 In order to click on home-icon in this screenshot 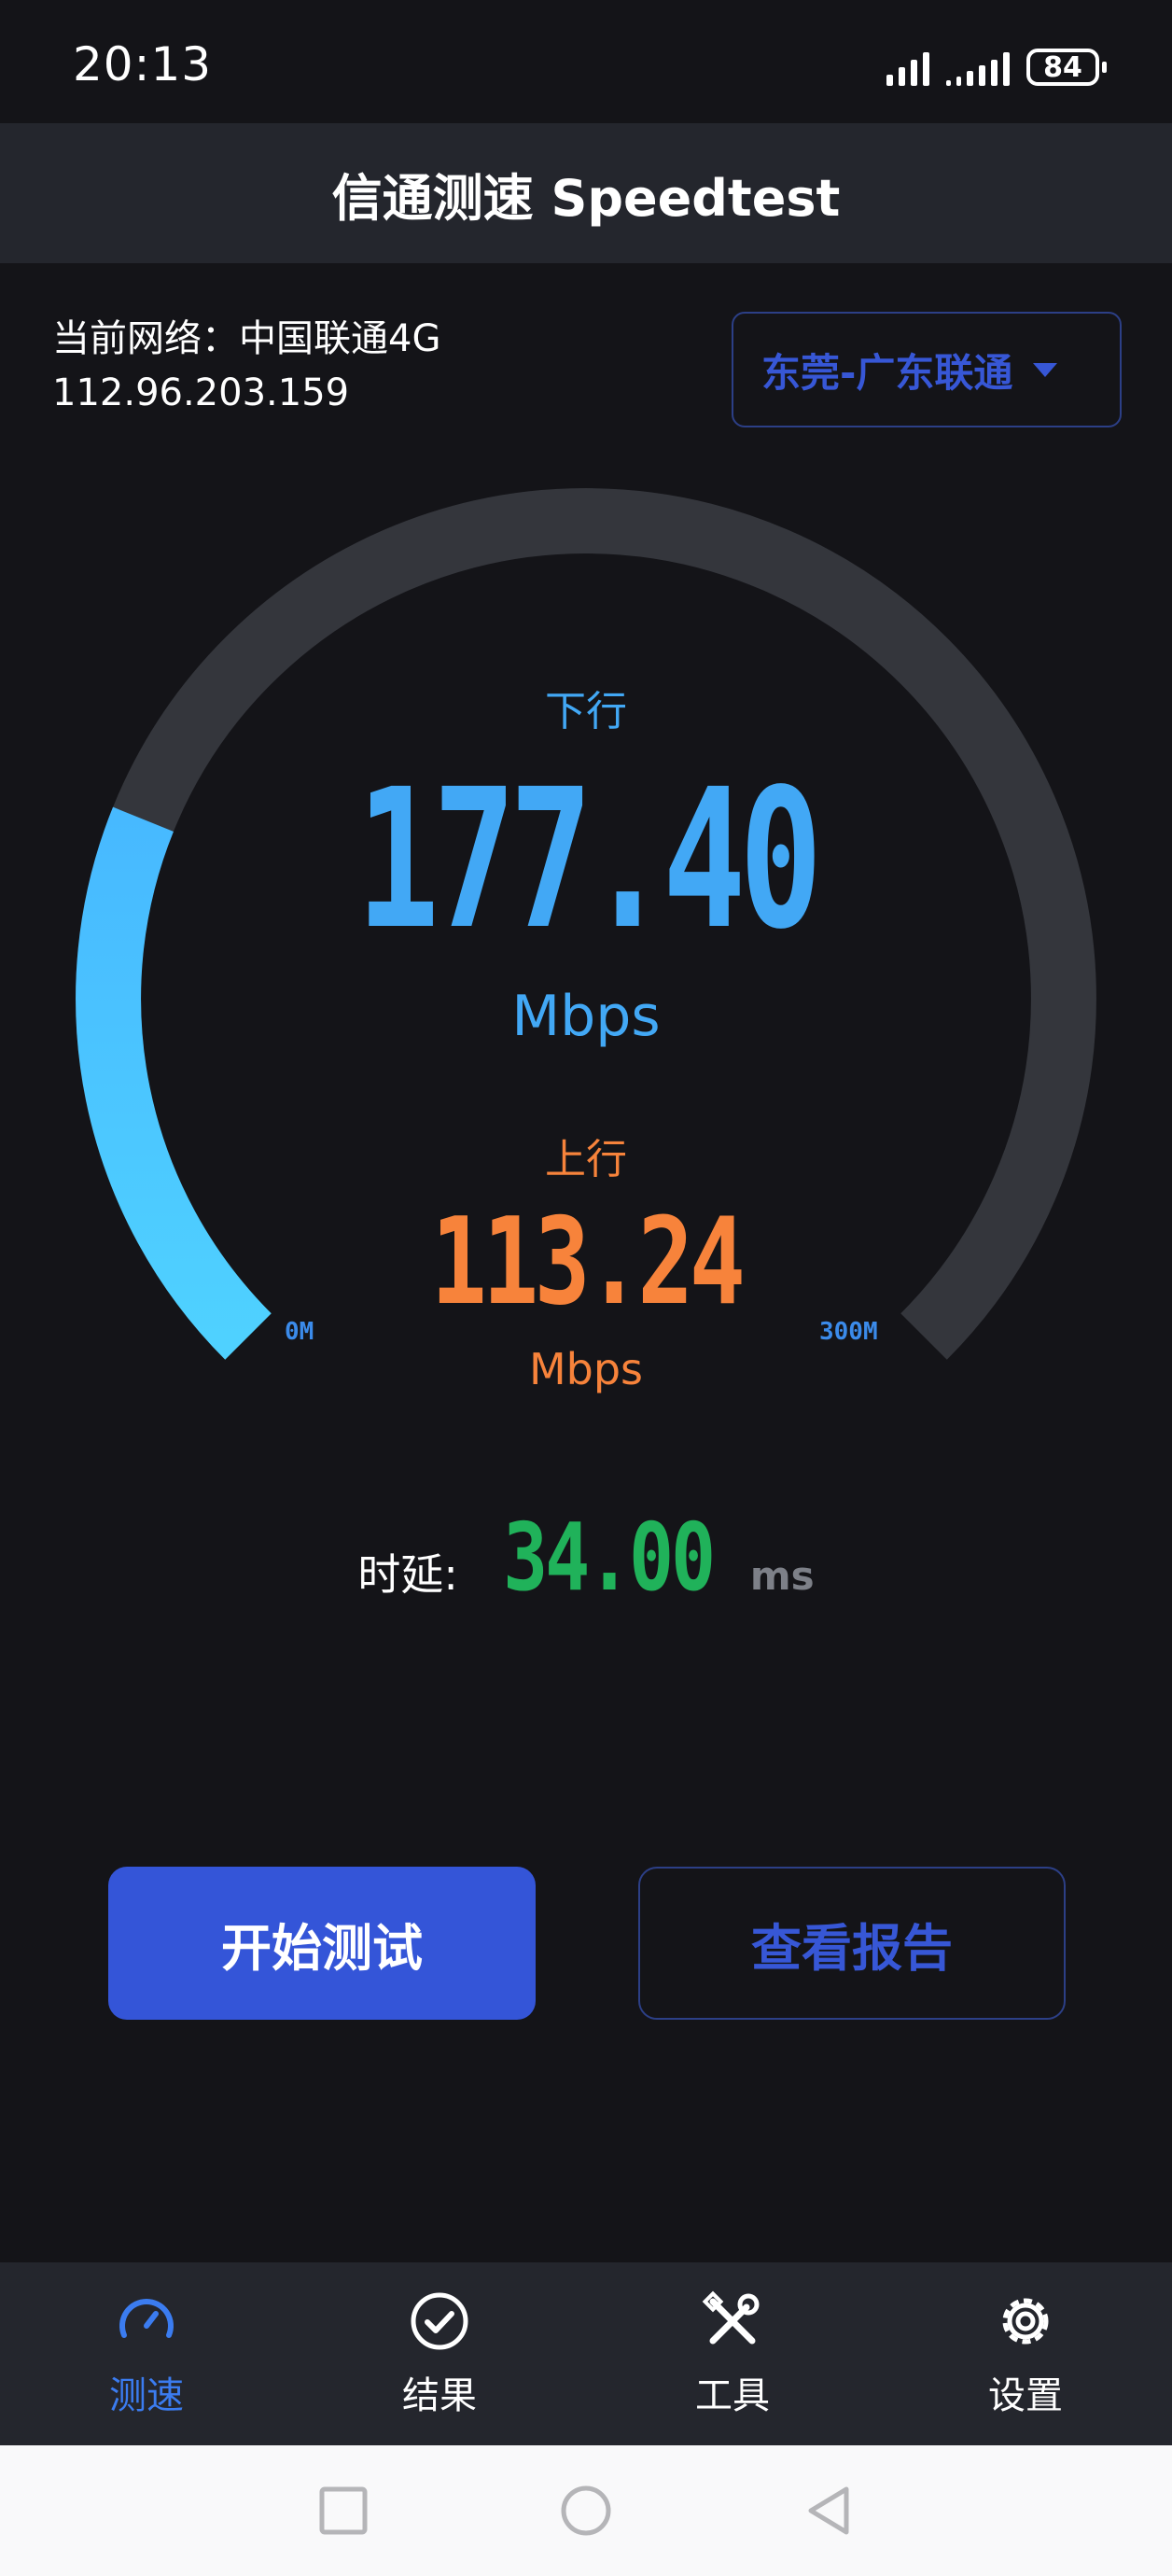, I will do `click(586, 2511)`.